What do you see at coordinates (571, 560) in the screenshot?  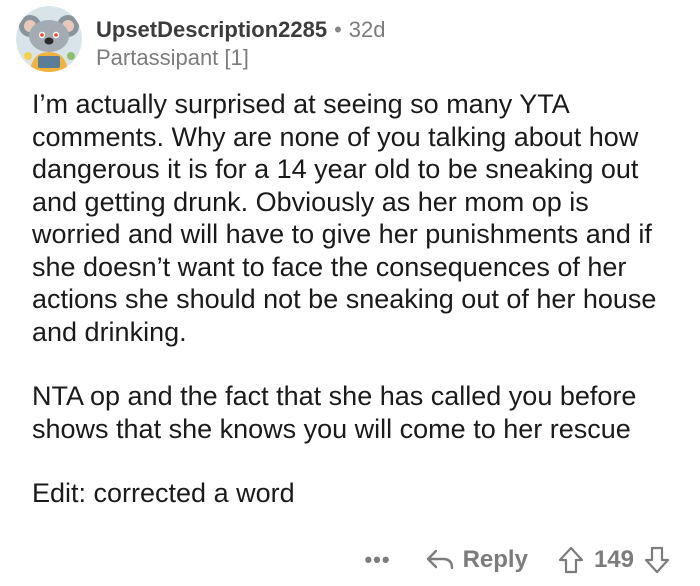 I see `upvote-arrow-icon` at bounding box center [571, 560].